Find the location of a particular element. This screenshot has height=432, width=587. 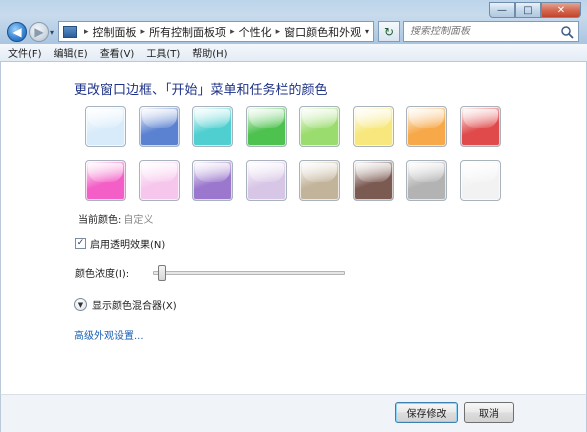

footer: 保存修改 取消 is located at coordinates (293, 413).